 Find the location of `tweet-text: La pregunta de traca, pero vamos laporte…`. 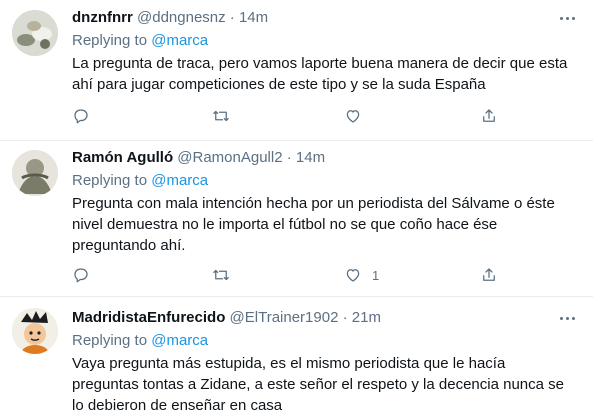

tweet-text: La pregunta de traca, pero vamos laporte… is located at coordinates (320, 74).